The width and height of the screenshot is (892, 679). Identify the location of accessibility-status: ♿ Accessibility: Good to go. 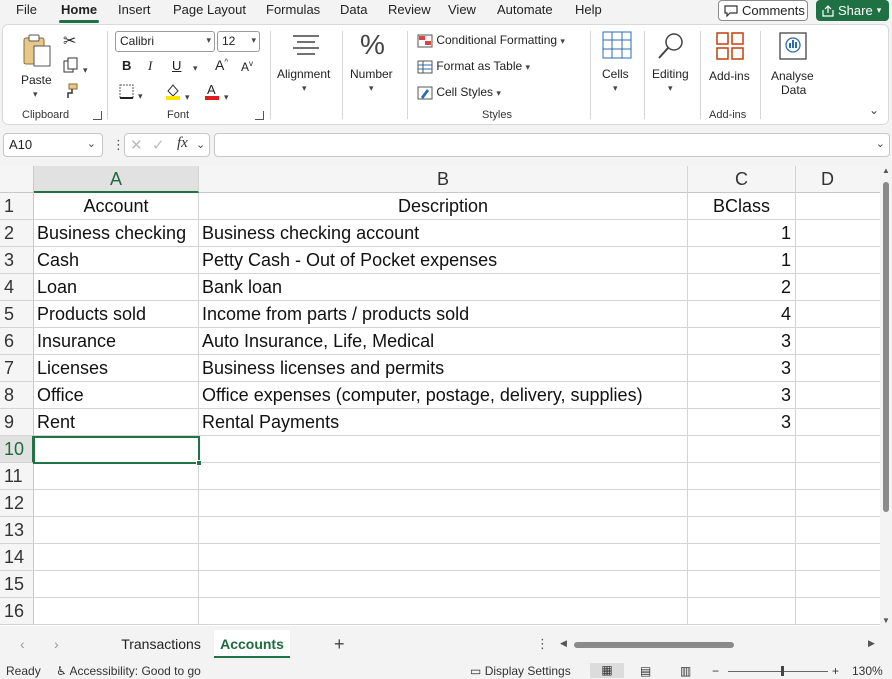
(128, 671).